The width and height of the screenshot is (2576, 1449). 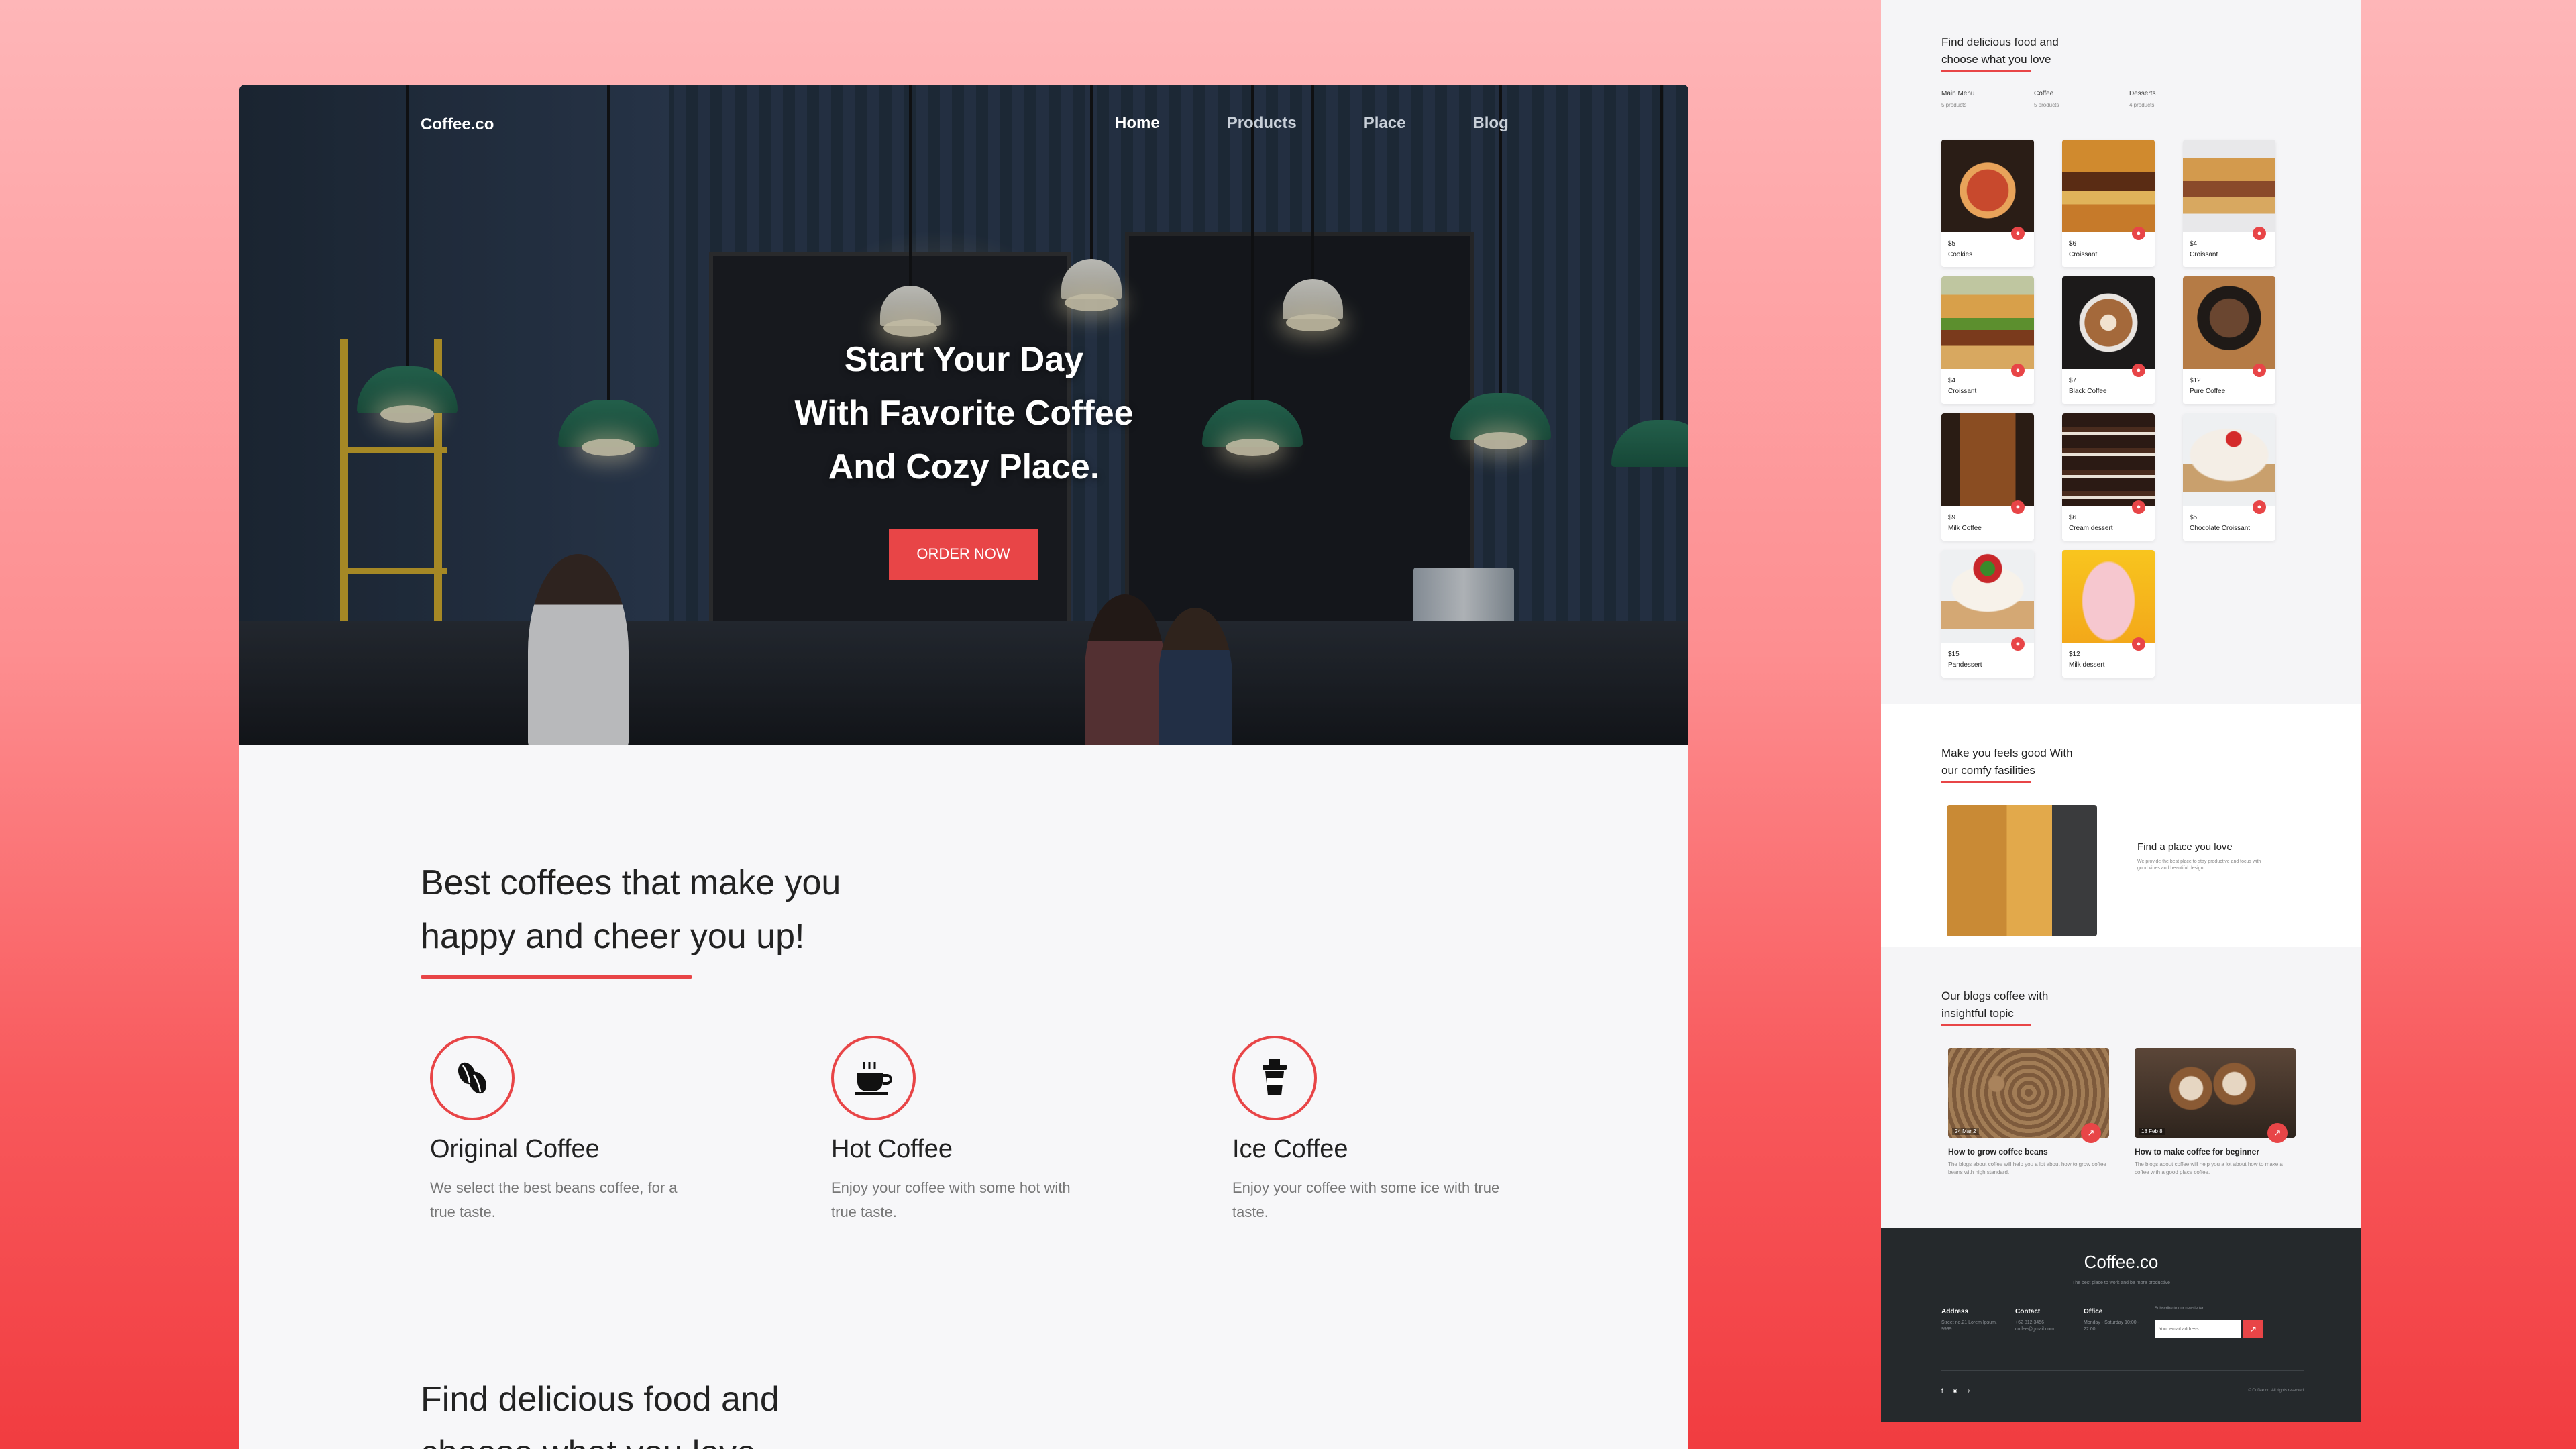 I want to click on feature-title: Ice Coffee, so click(x=1290, y=1149).